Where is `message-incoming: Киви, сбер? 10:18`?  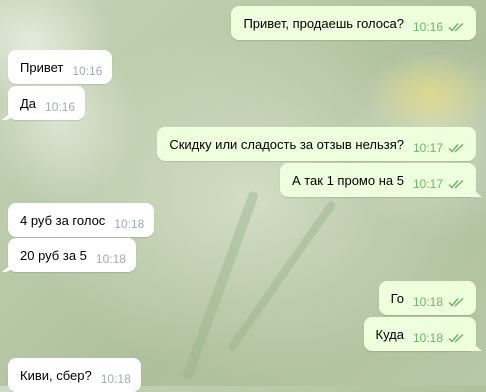 message-incoming: Киви, сбер? 10:18 is located at coordinates (74, 375).